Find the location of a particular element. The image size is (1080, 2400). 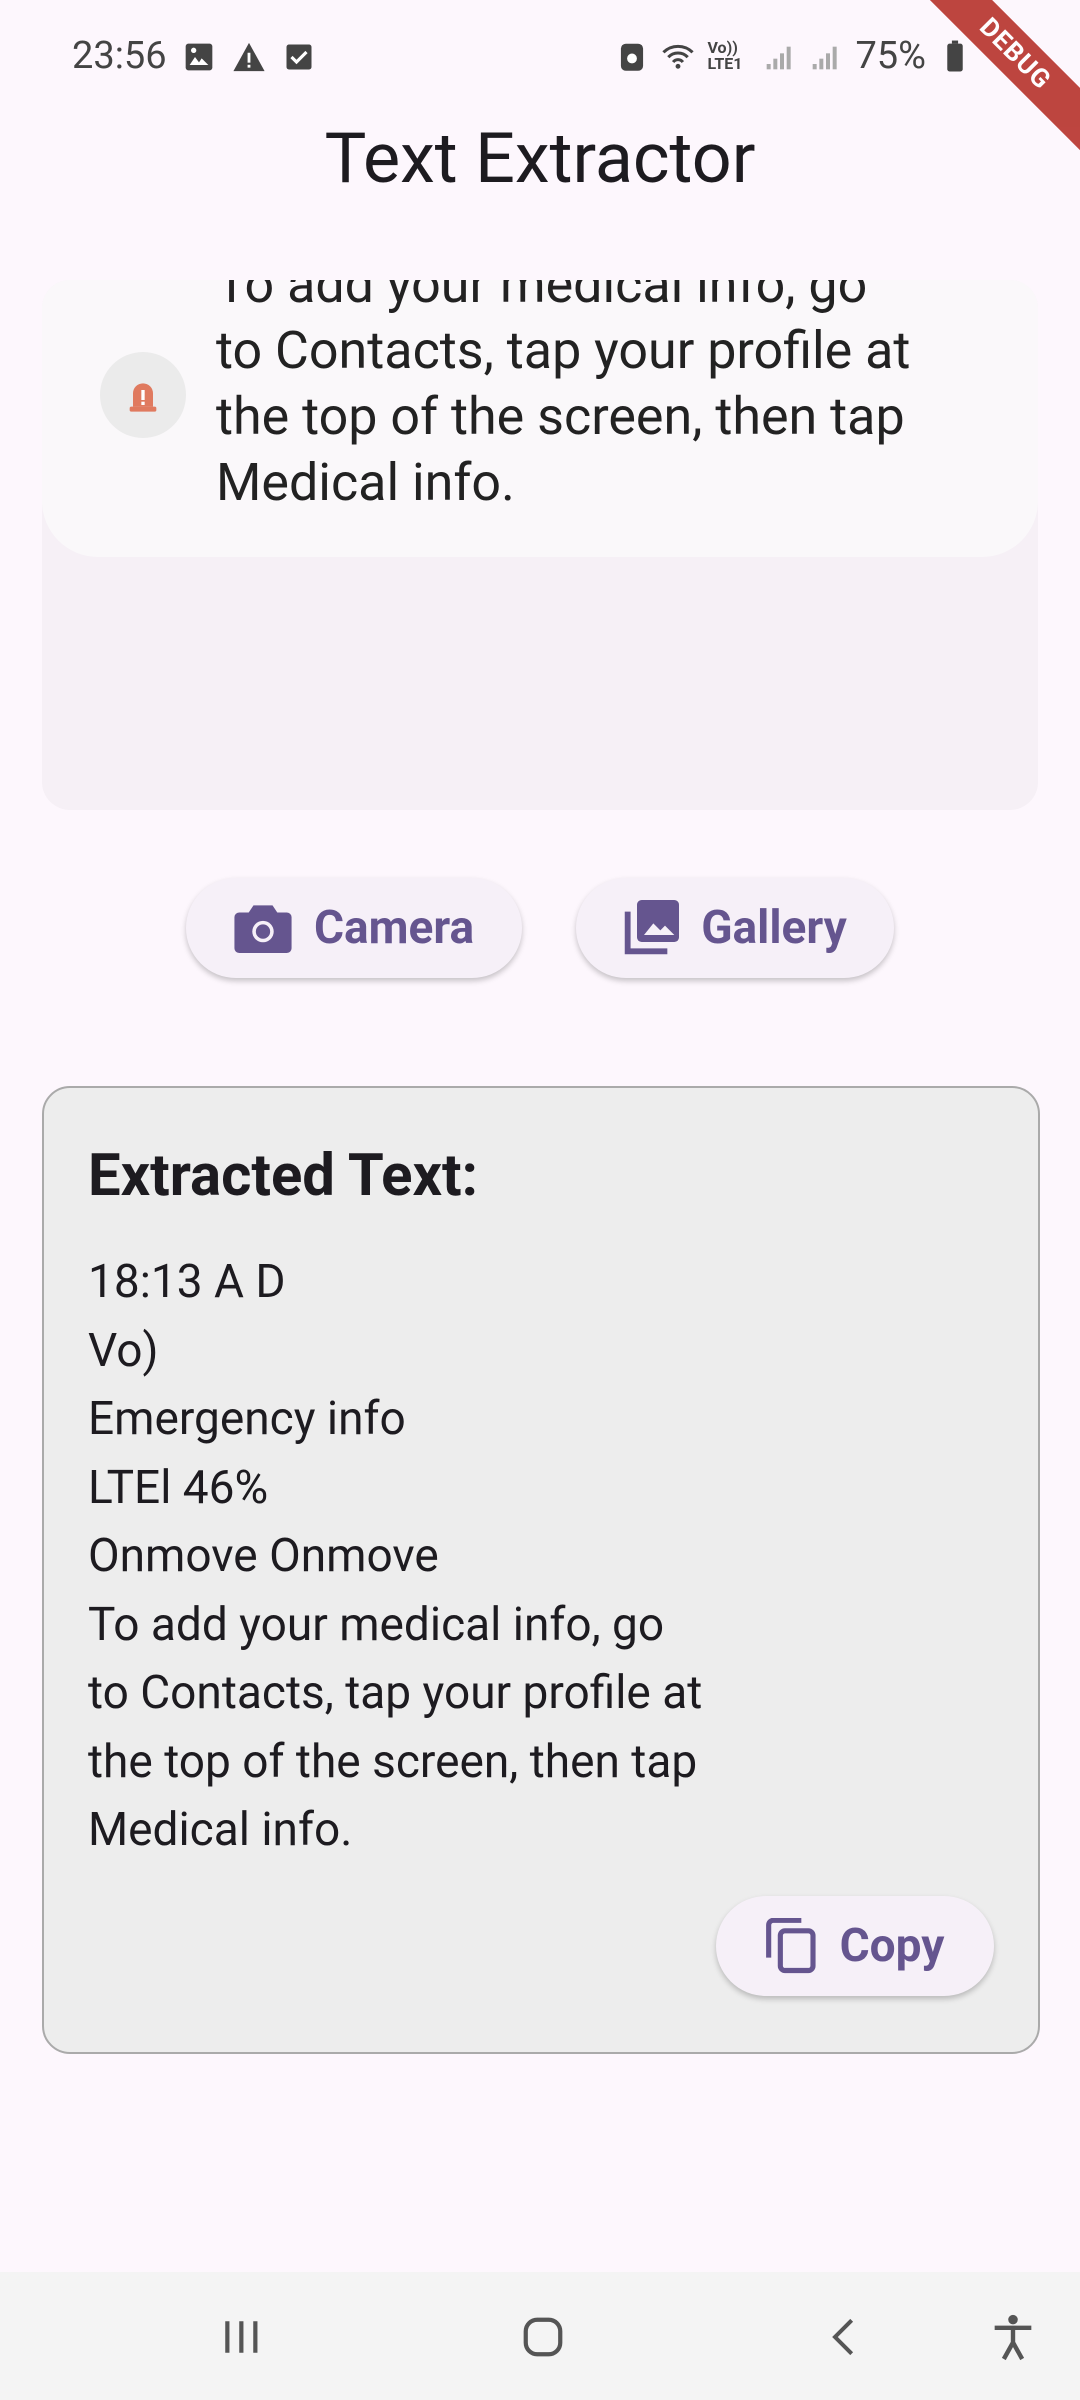

android-icon is located at coordinates (632, 56).